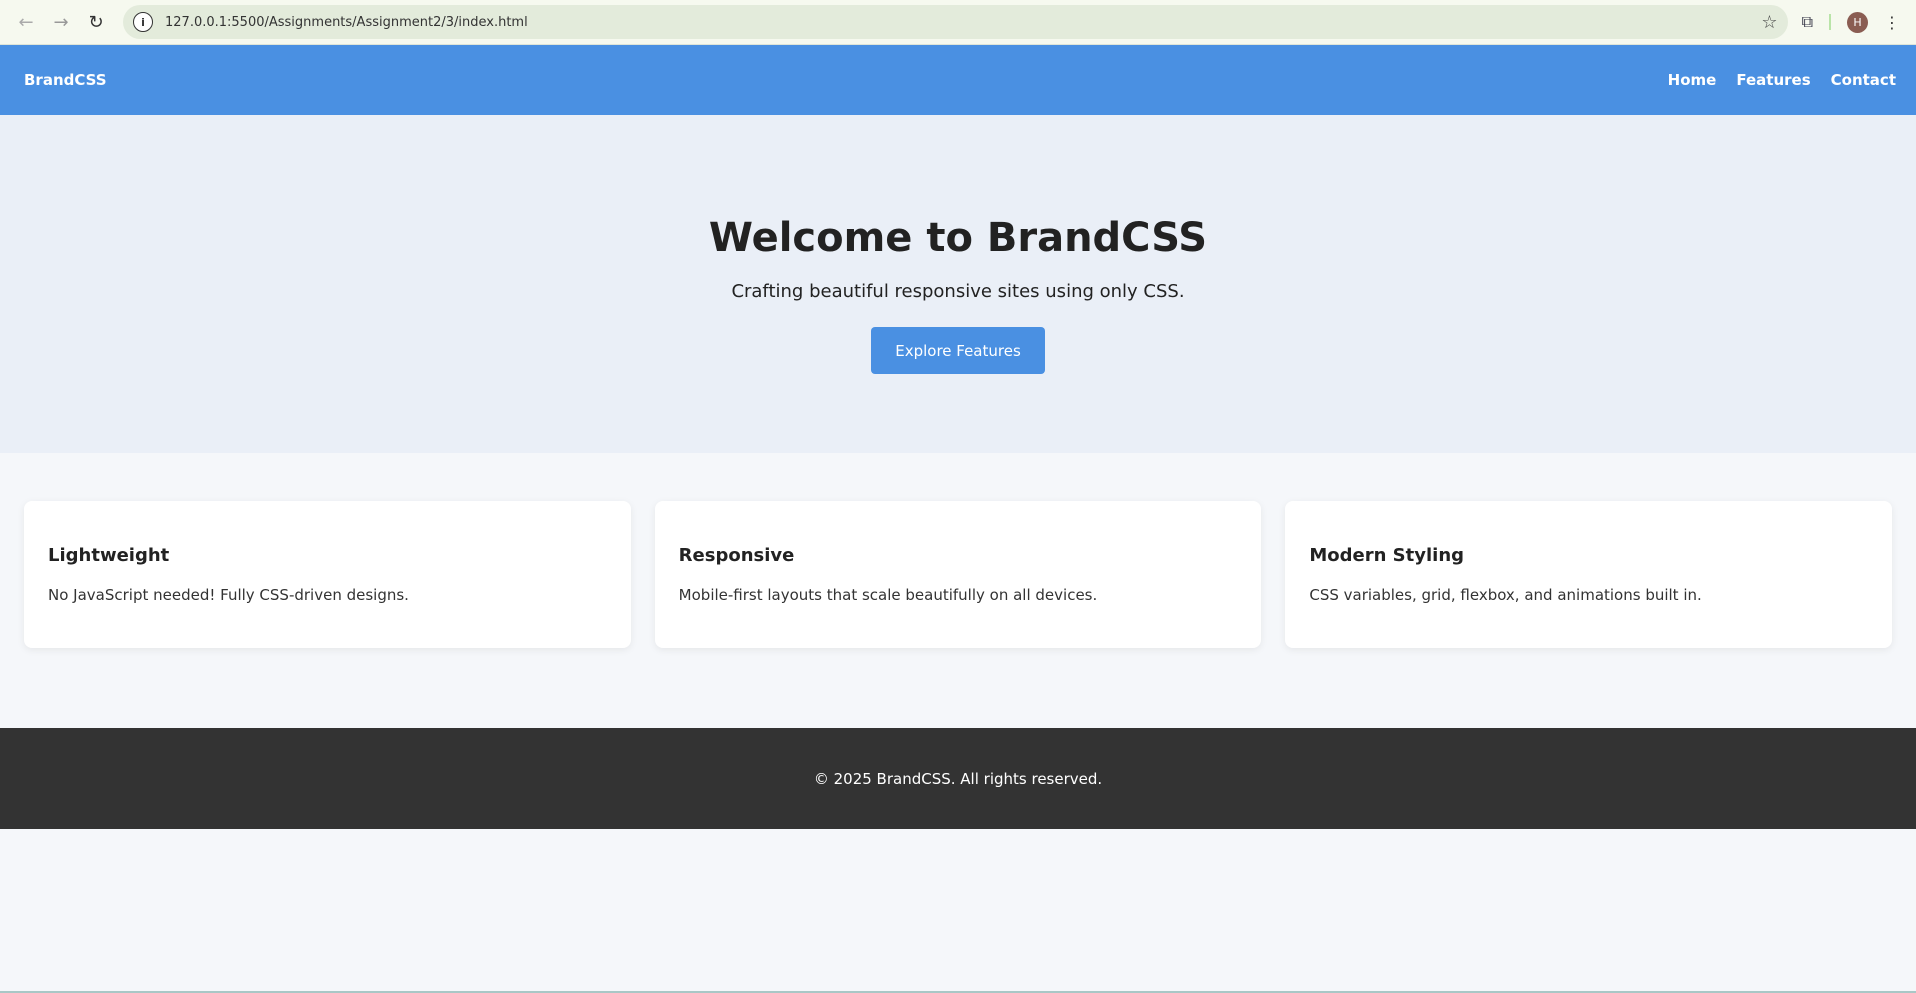 This screenshot has height=993, width=1916. What do you see at coordinates (958, 350) in the screenshot?
I see `explore-features-button: Explore Features` at bounding box center [958, 350].